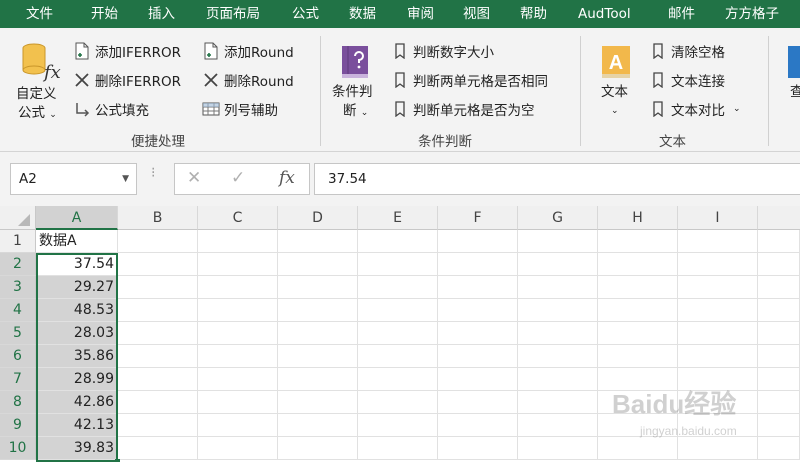 The height and width of the screenshot is (462, 800). I want to click on tab-formulas: 公式, so click(305, 14).